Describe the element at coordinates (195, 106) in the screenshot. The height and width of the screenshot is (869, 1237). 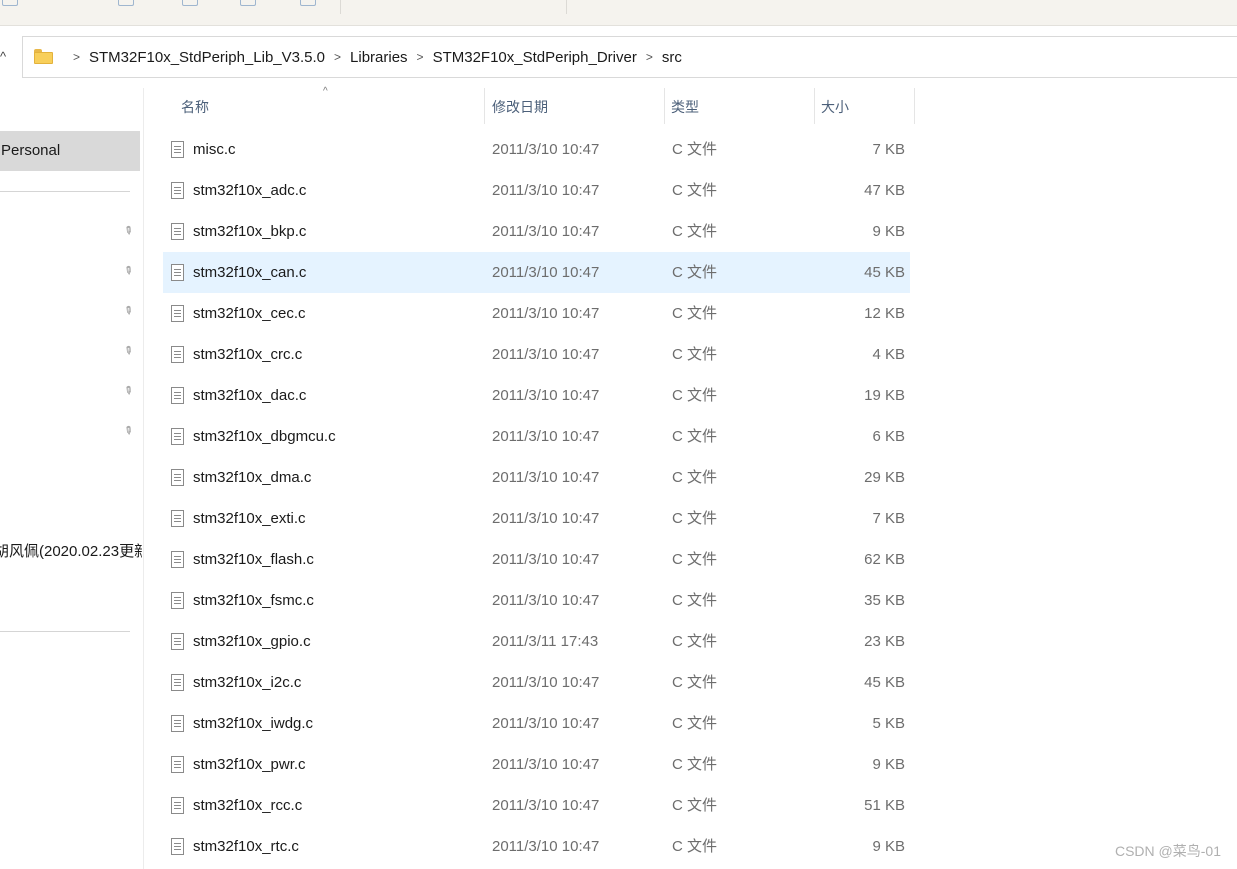
I see `column-header-name: 名称` at that location.